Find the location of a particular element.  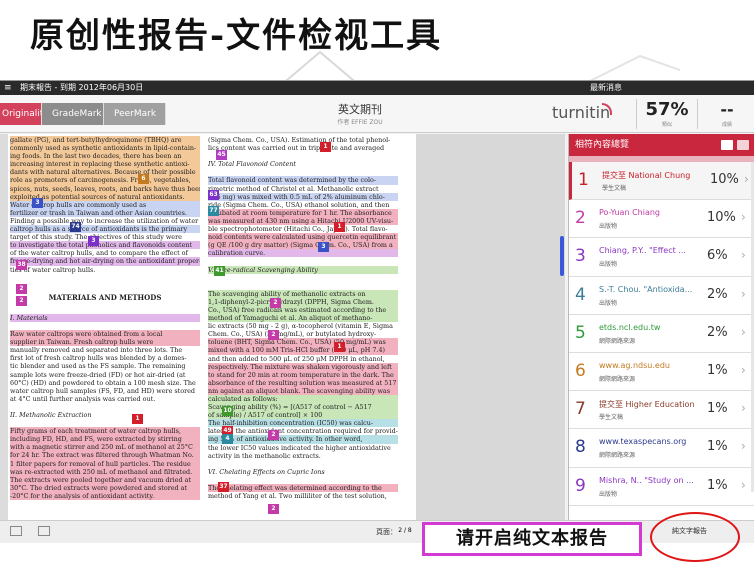

similarity-score: 57% 類似 is located at coordinates (667, 114).